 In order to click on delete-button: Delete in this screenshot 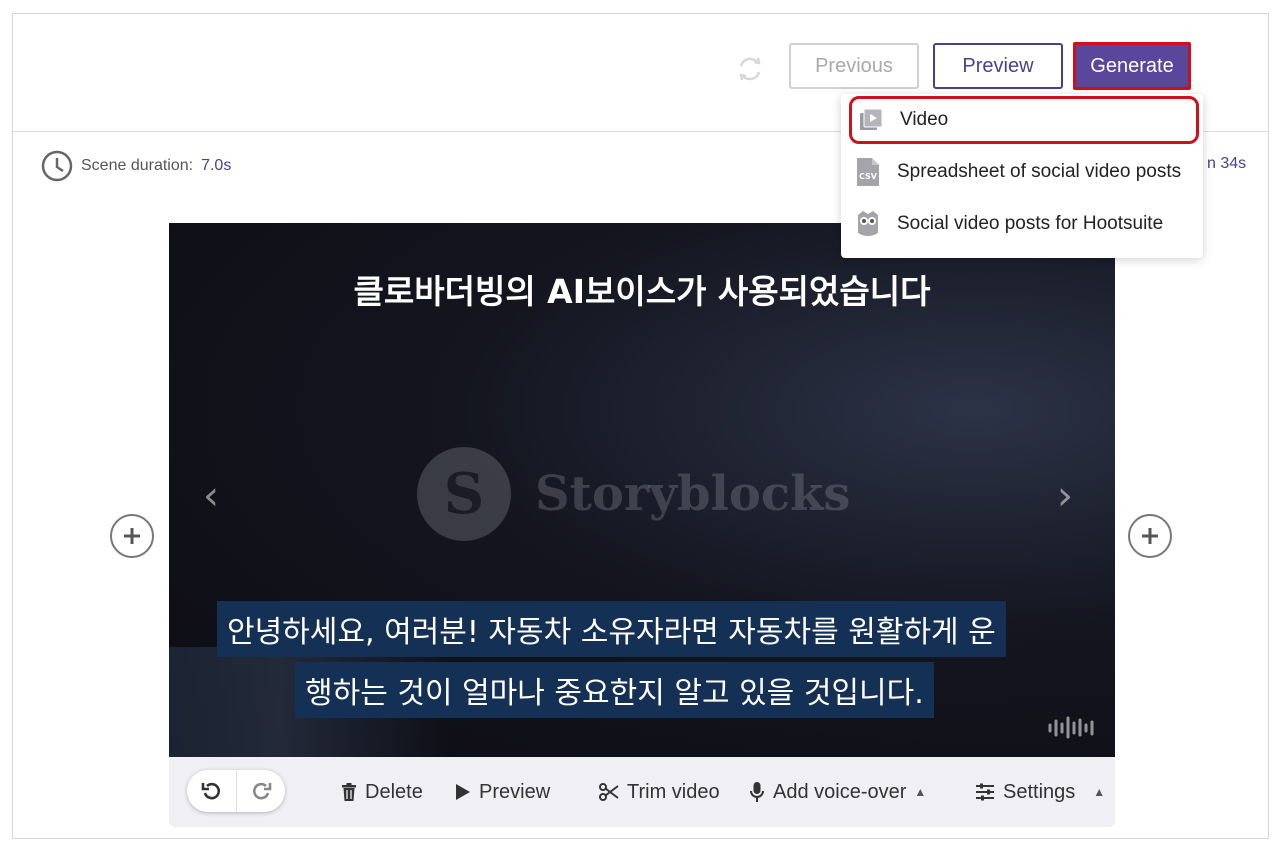, I will do `click(382, 792)`.